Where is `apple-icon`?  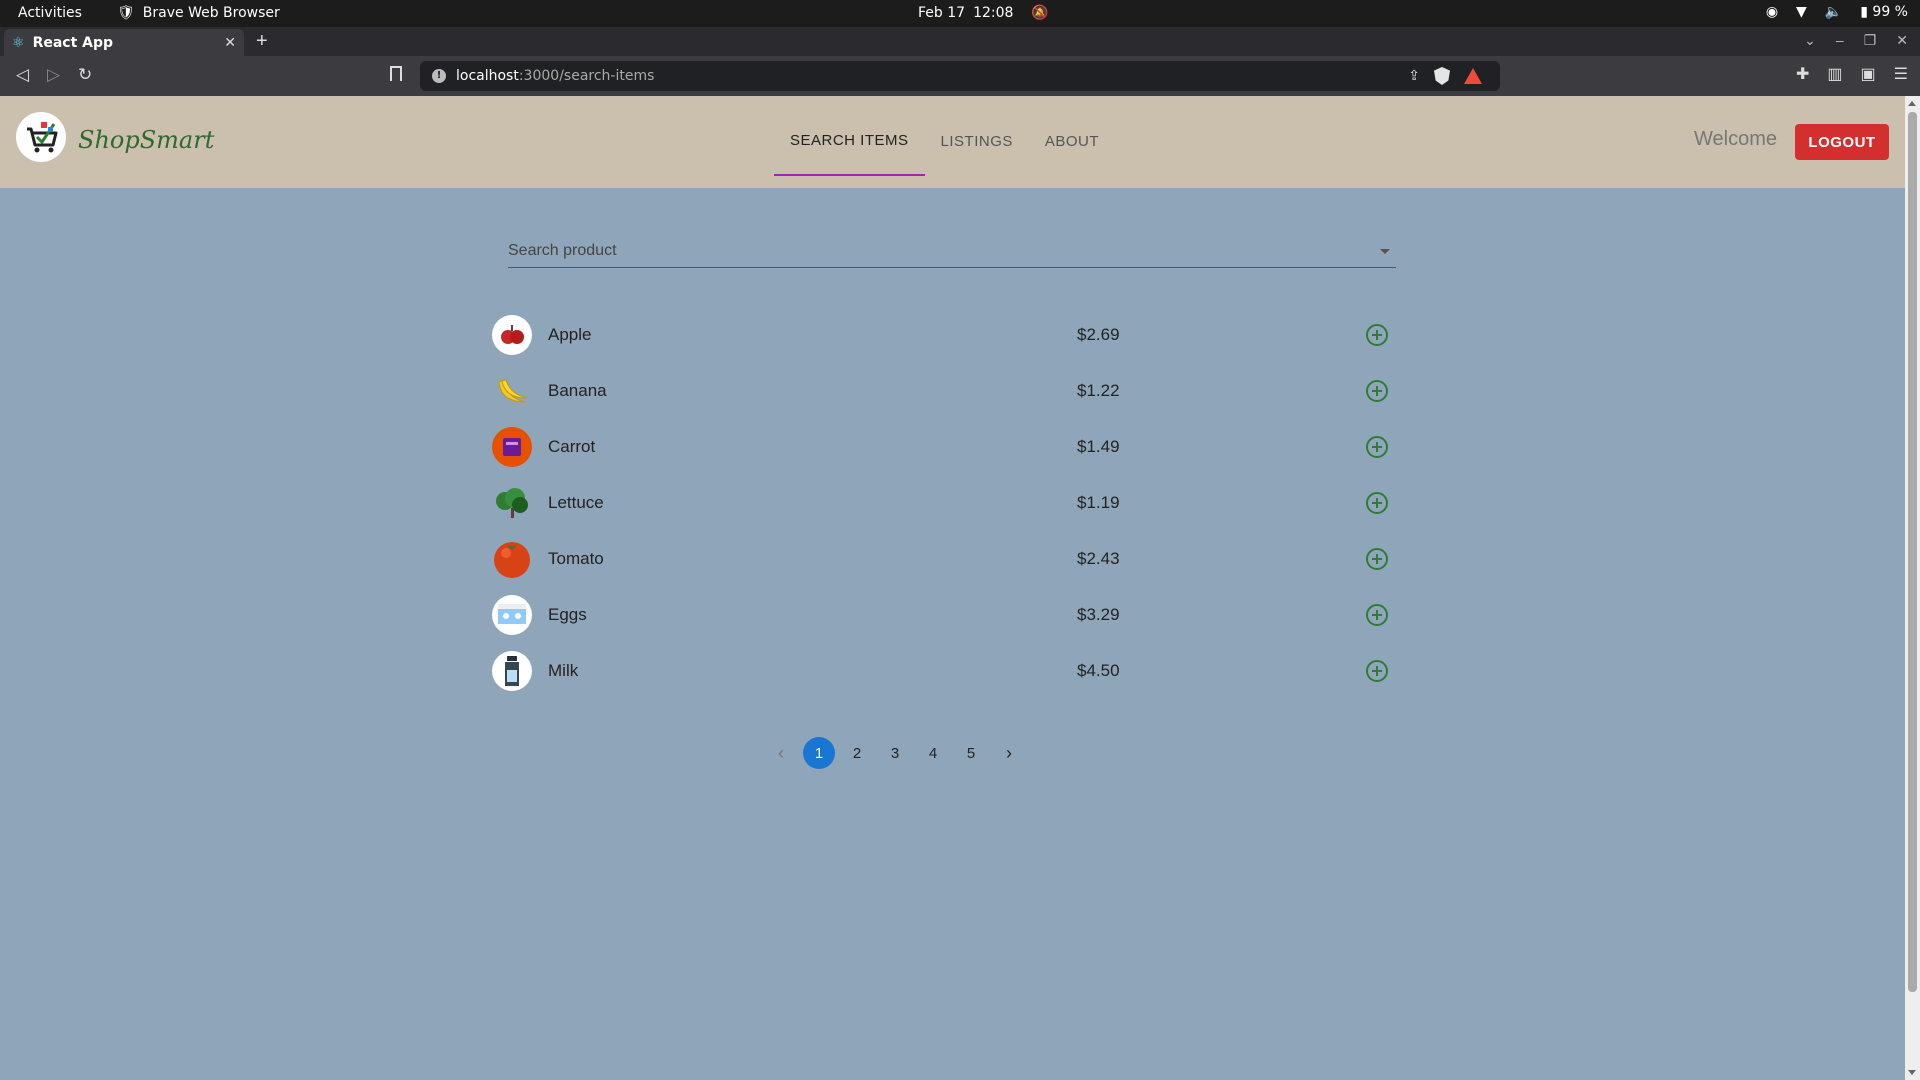 apple-icon is located at coordinates (512, 335).